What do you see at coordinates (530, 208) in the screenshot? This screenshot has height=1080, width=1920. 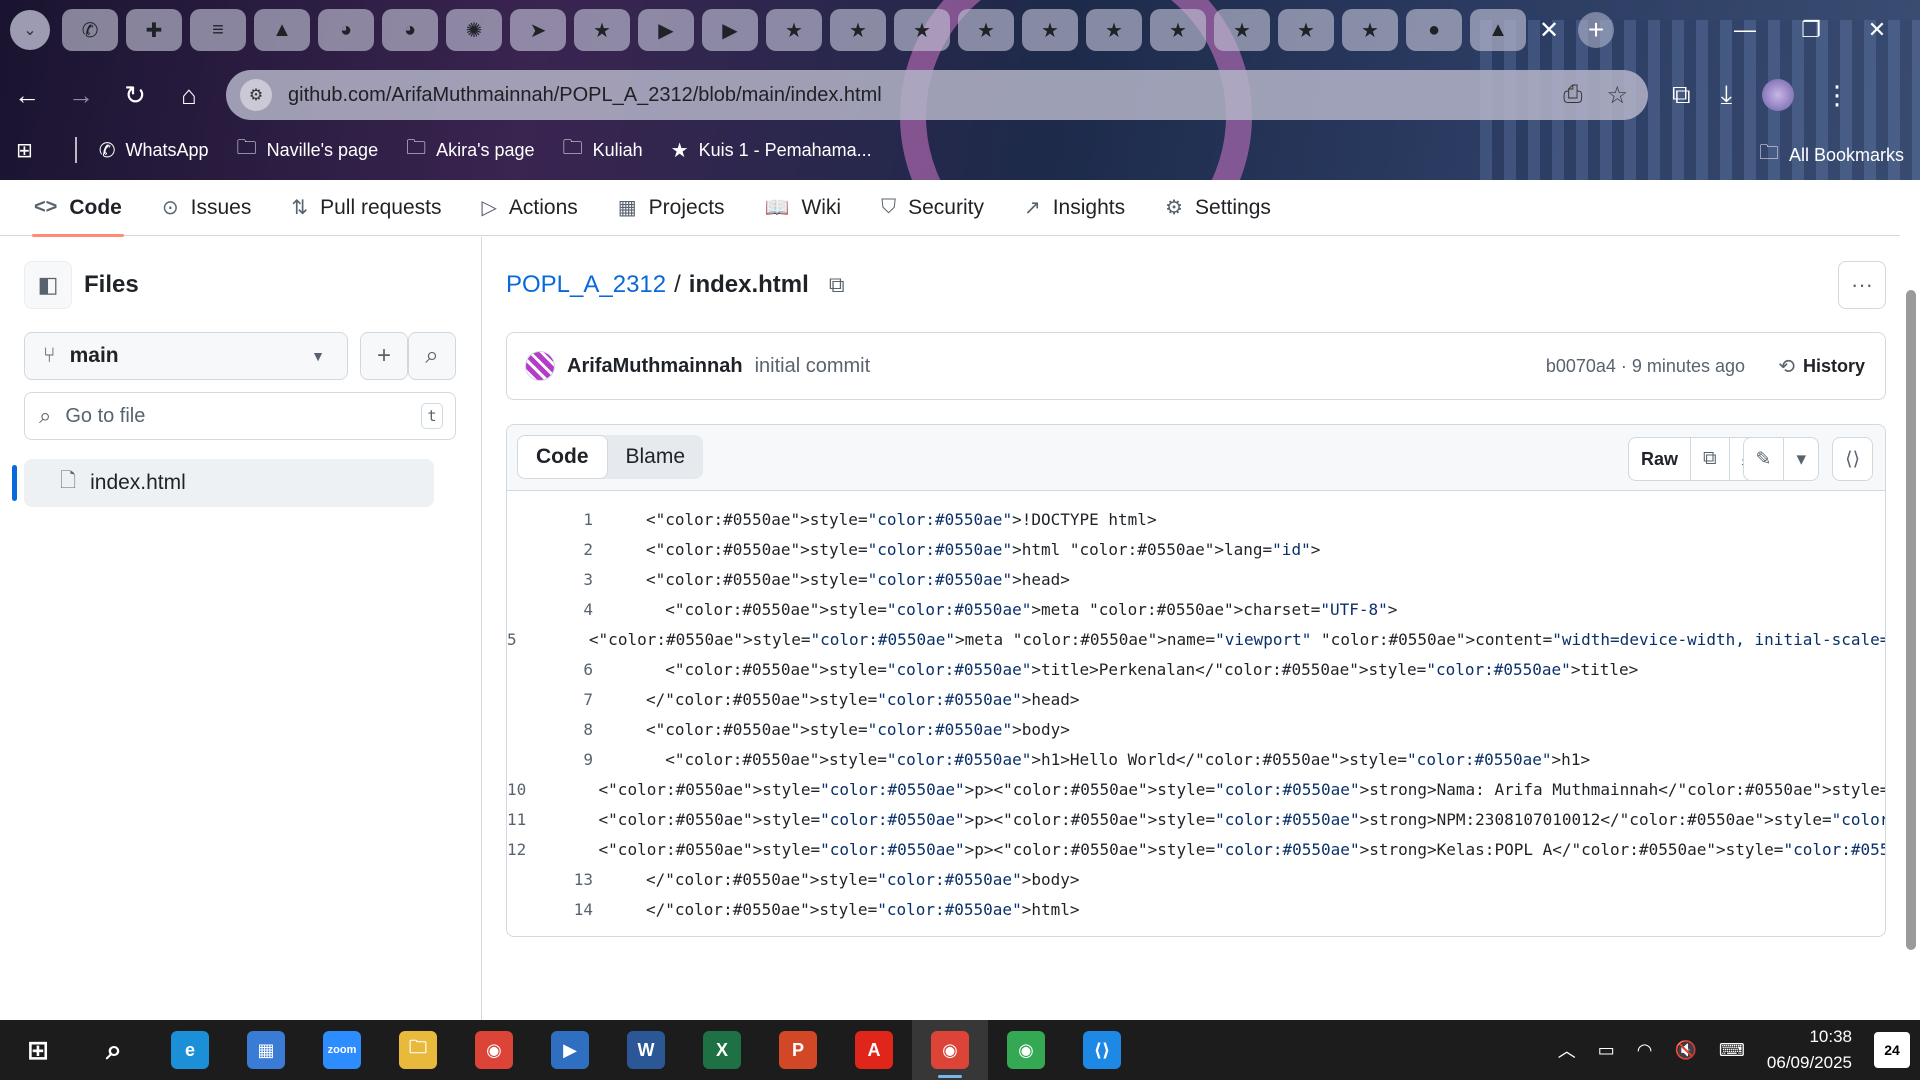 I see `tab-actions: ▷ Actions` at bounding box center [530, 208].